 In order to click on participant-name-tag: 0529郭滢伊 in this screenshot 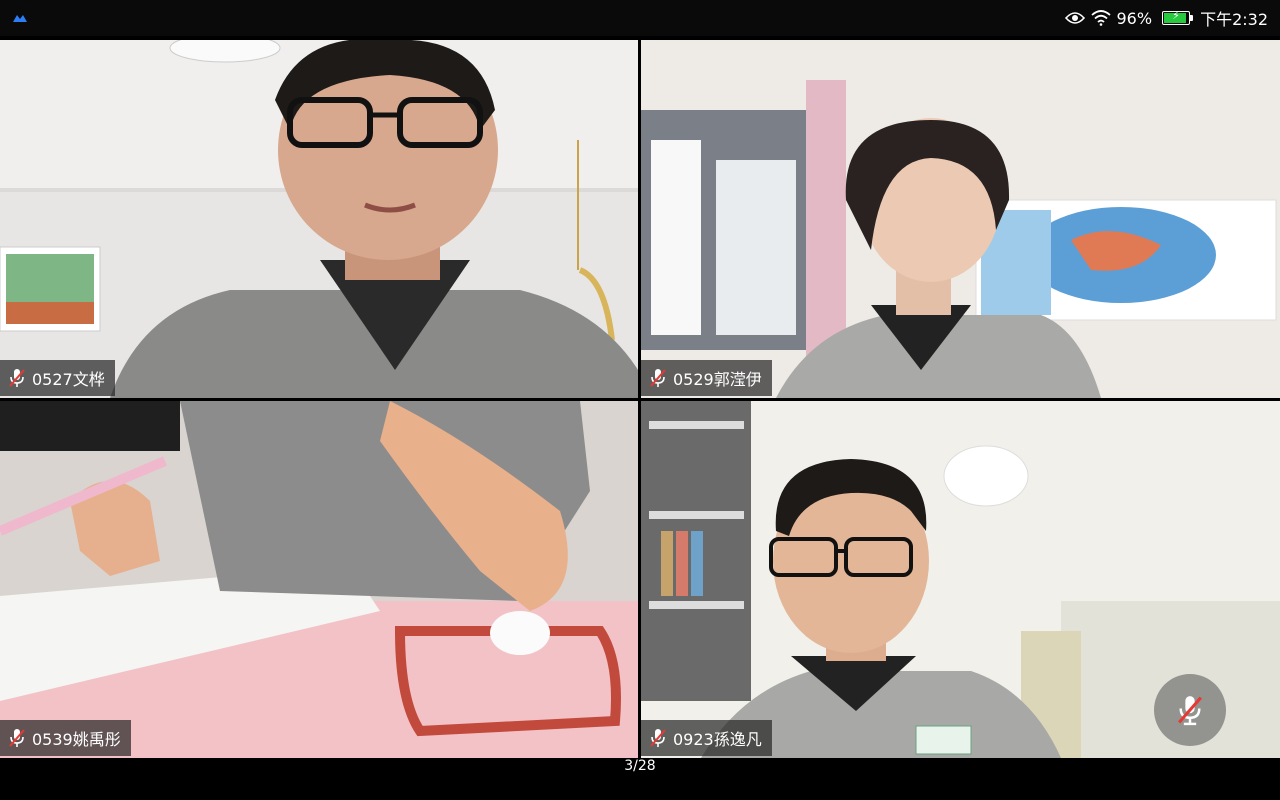, I will do `click(706, 378)`.